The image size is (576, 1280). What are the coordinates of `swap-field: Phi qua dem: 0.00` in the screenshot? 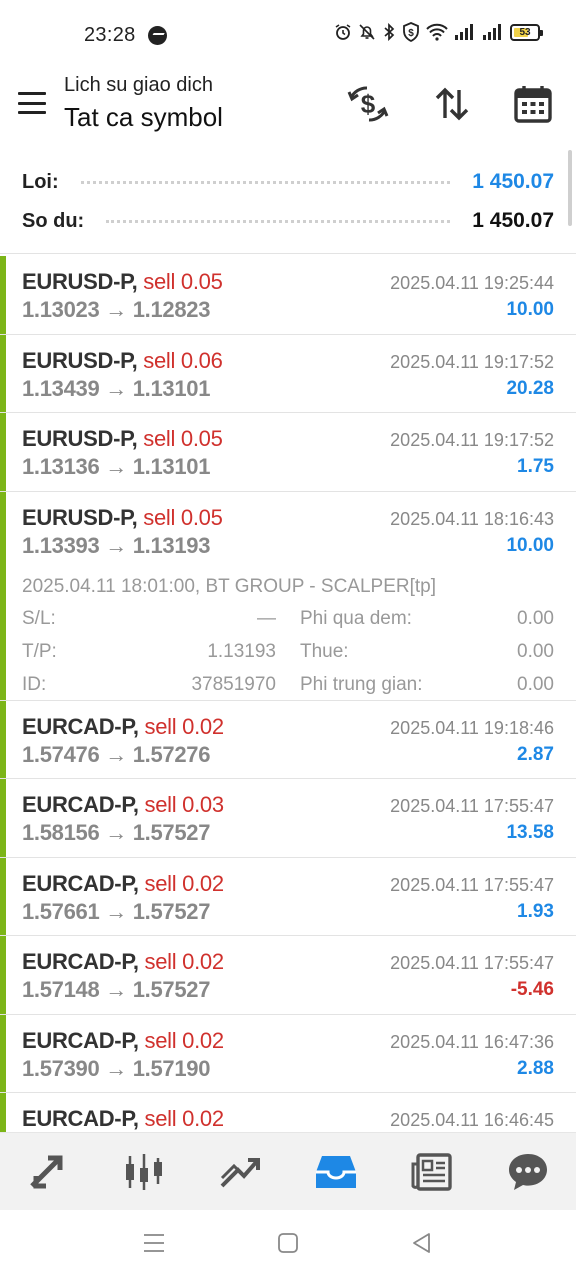 It's located at (415, 618).